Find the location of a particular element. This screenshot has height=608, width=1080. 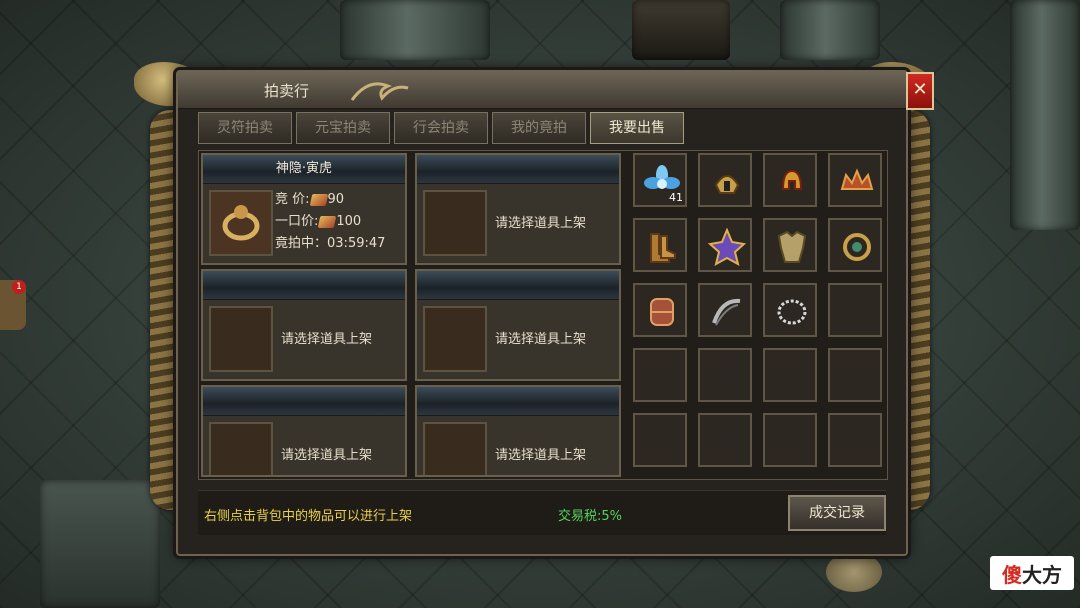

bracer-icon is located at coordinates (662, 312).